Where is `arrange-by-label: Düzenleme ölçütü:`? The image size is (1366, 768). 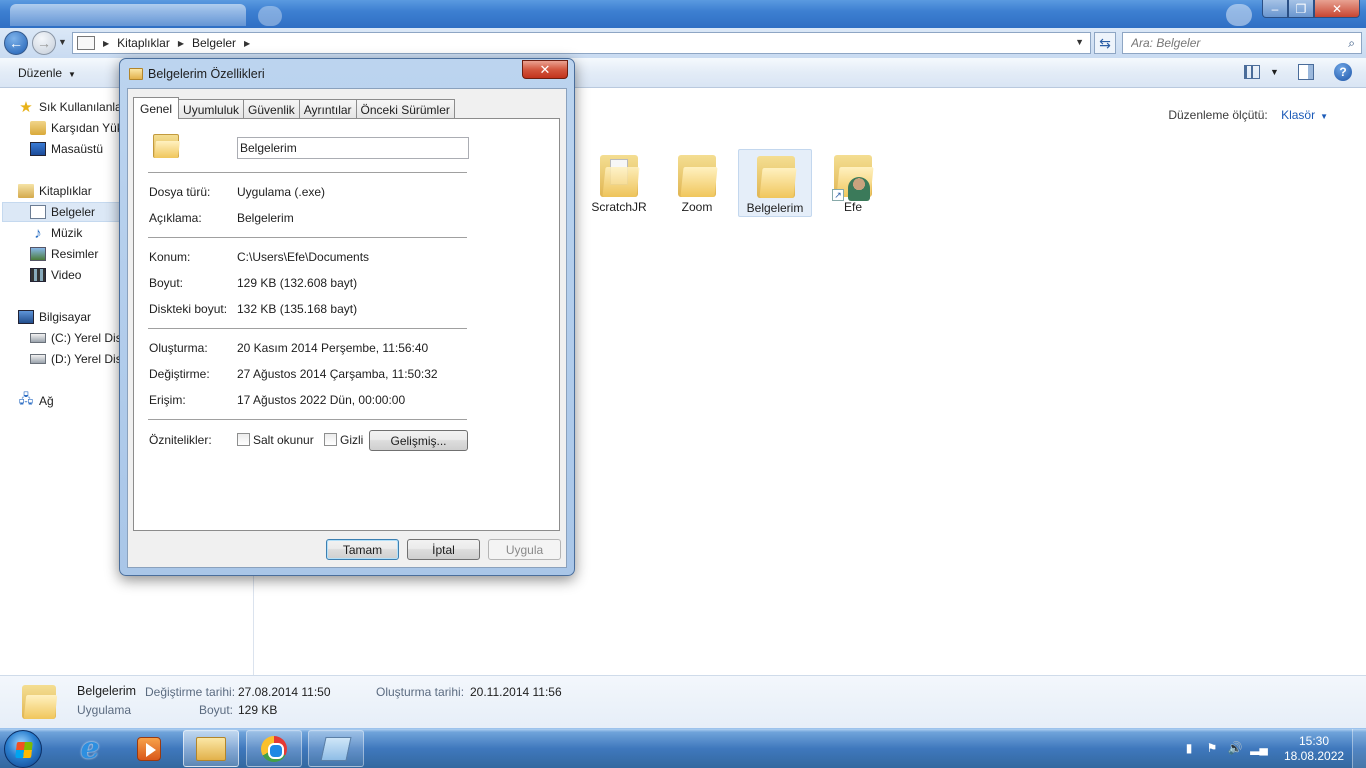
arrange-by-label: Düzenleme ölçütü: is located at coordinates (1218, 115).